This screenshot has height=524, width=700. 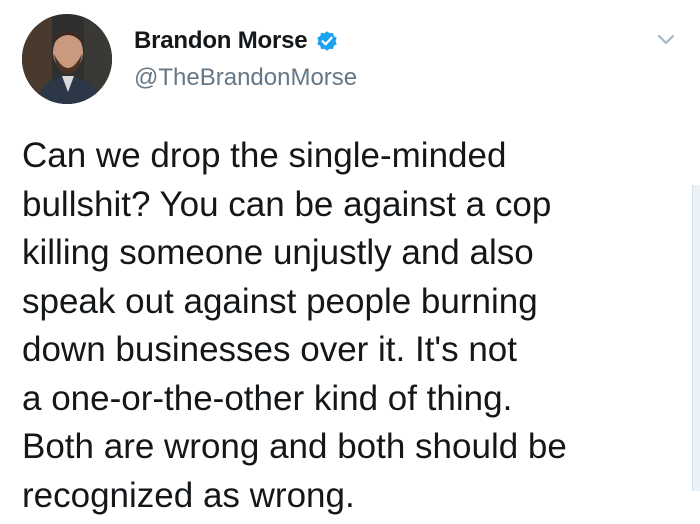 I want to click on tweet-text-line: recognized as wrong., so click(x=188, y=495).